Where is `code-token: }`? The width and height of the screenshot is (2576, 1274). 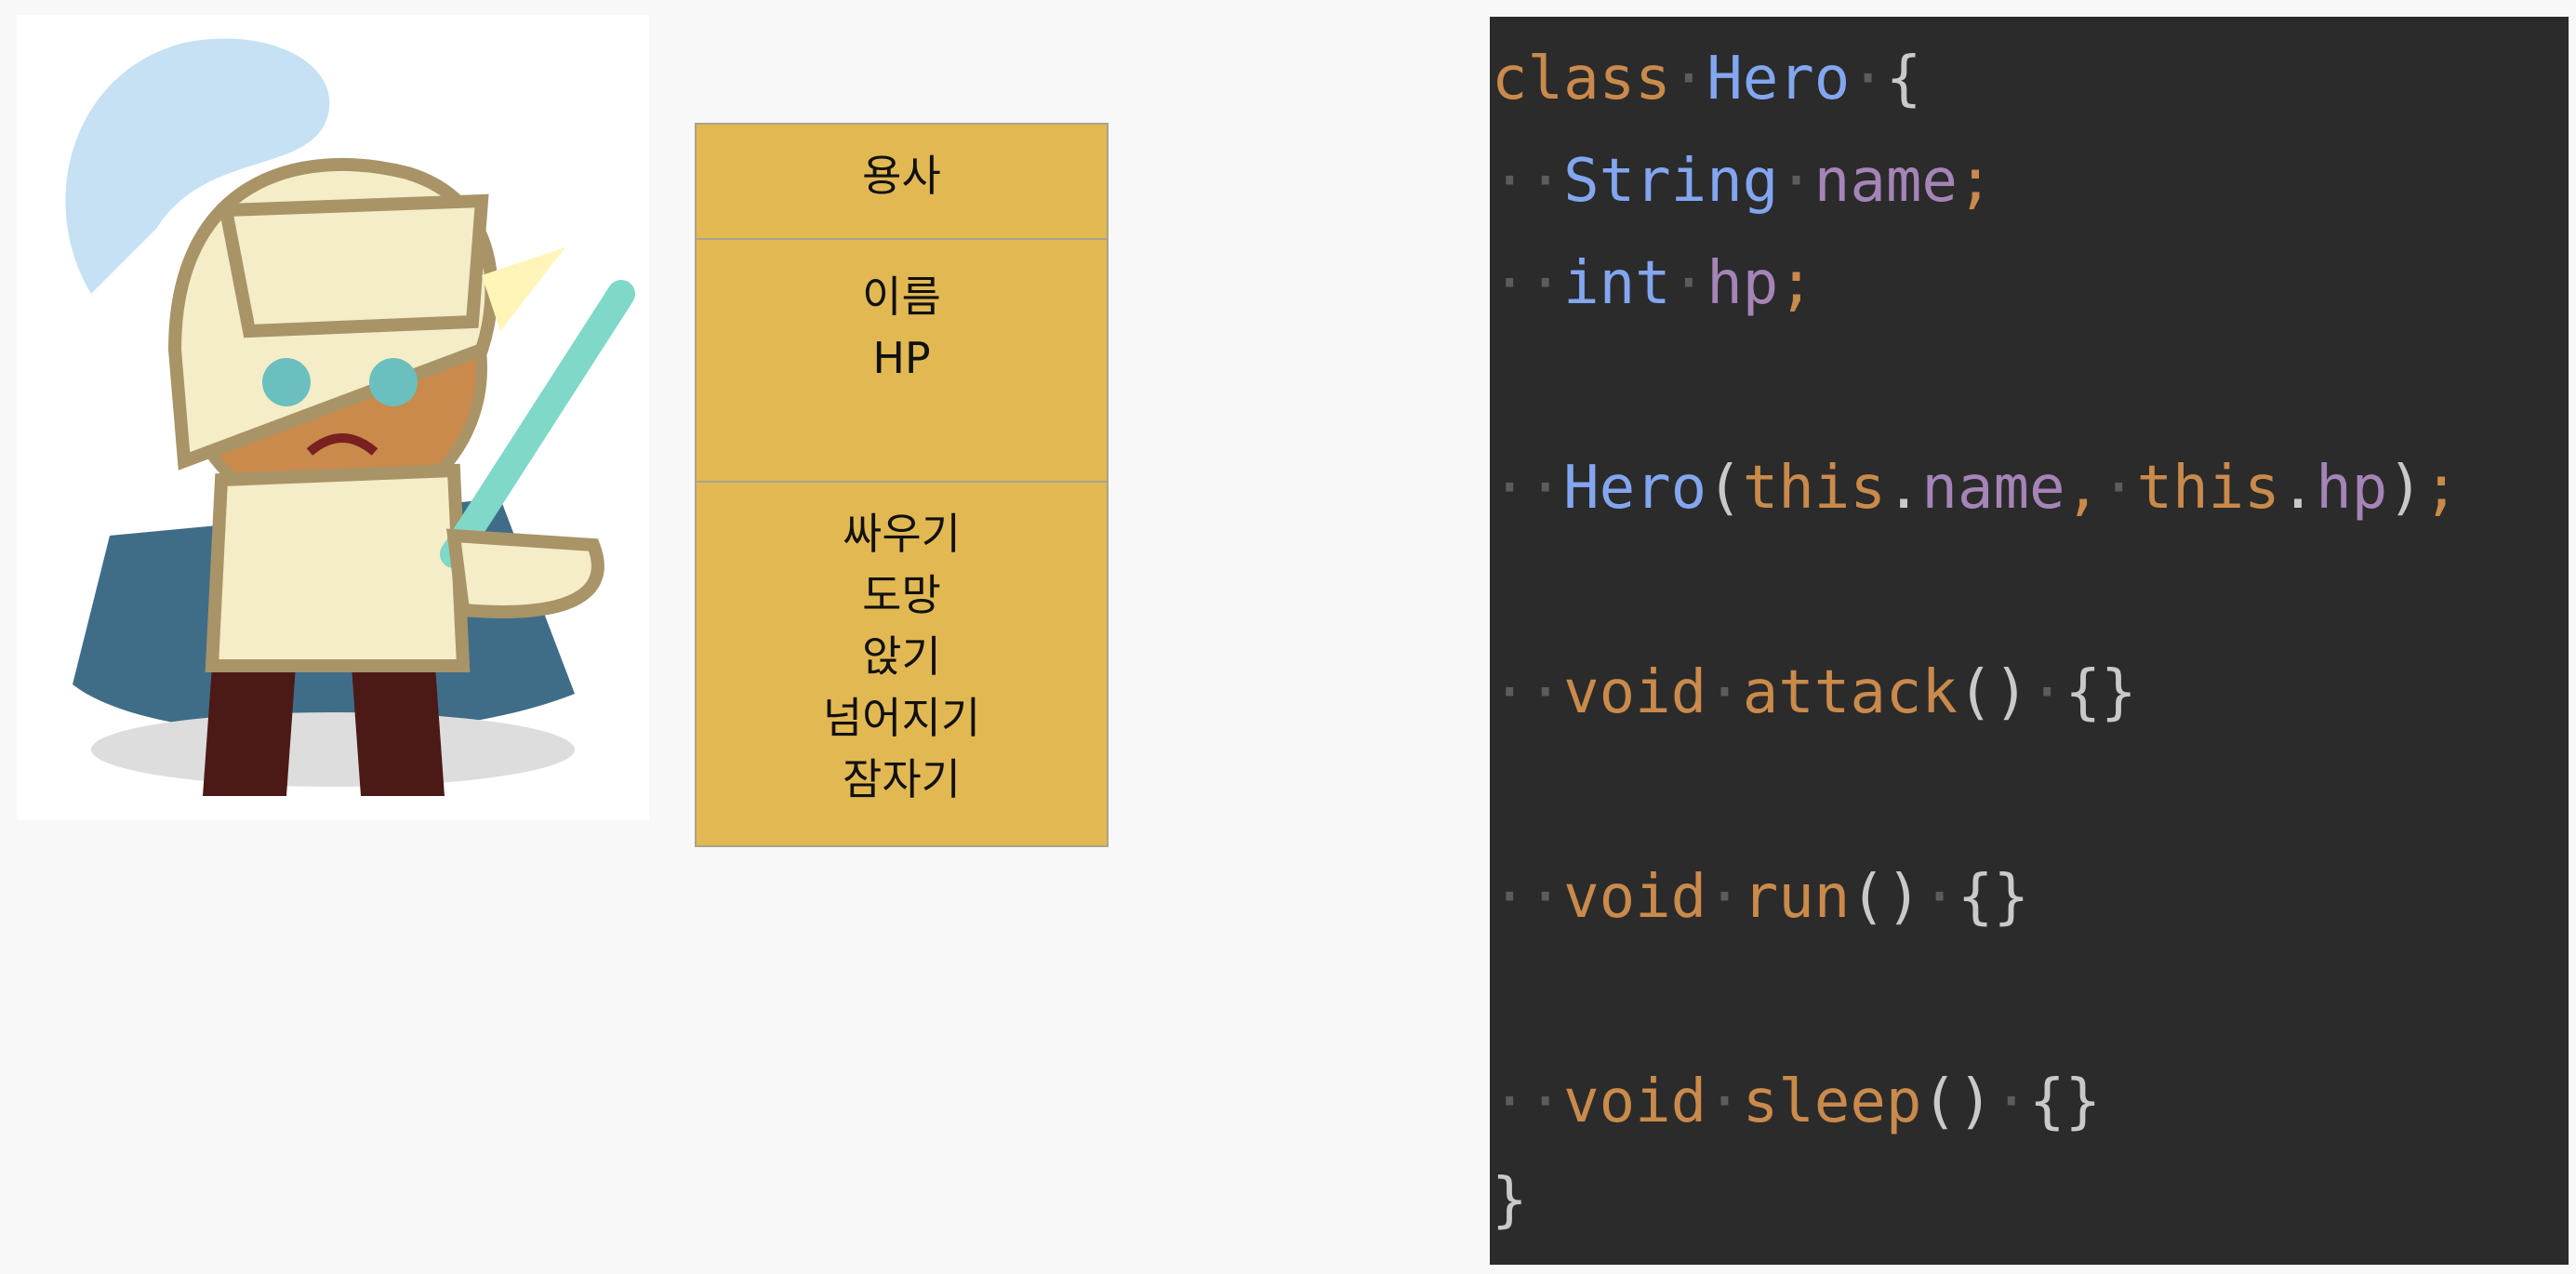 code-token: } is located at coordinates (1510, 1200).